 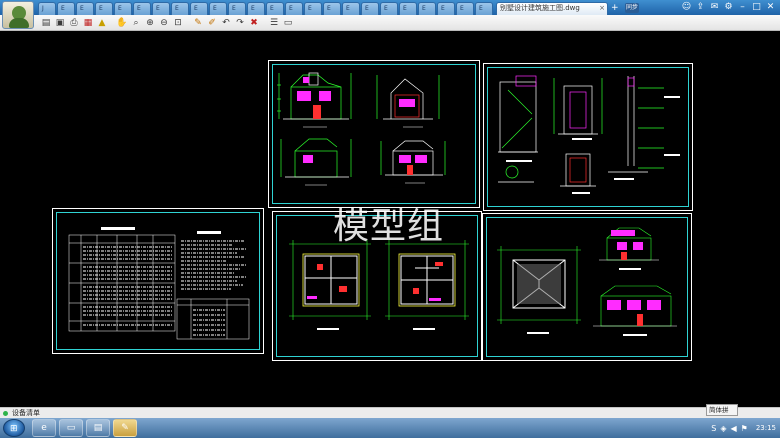 What do you see at coordinates (294, 8) in the screenshot?
I see `tab-file-14: E` at bounding box center [294, 8].